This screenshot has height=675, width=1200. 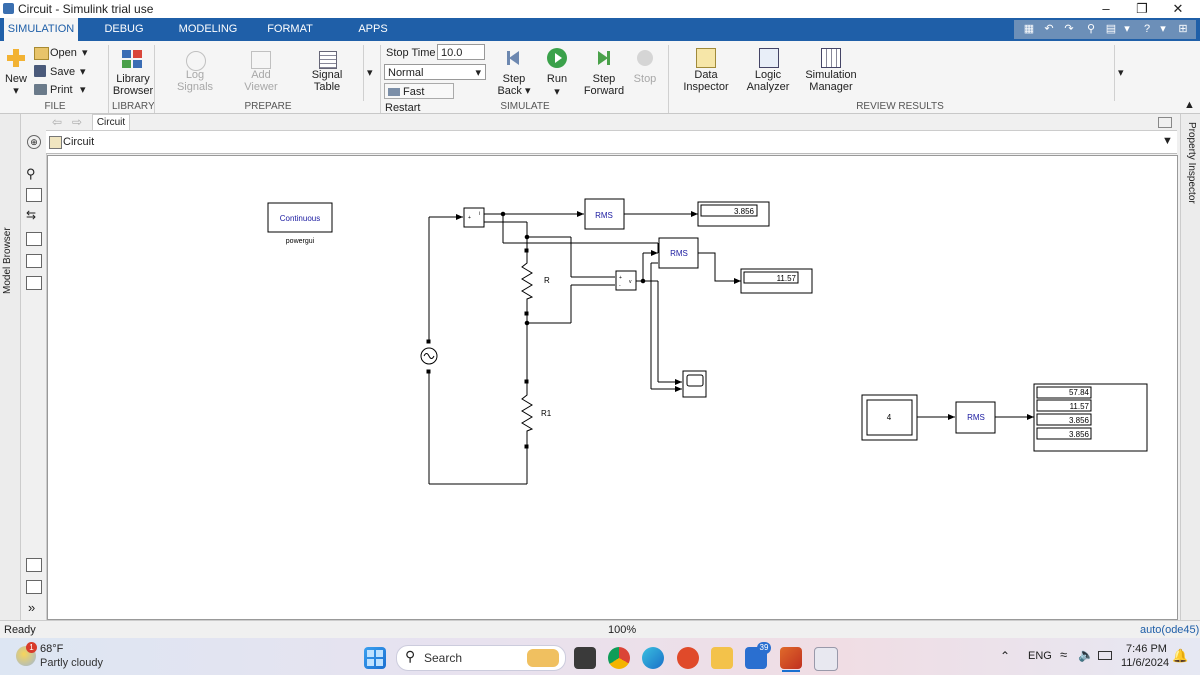 What do you see at coordinates (40, 89) in the screenshot?
I see `print-icon` at bounding box center [40, 89].